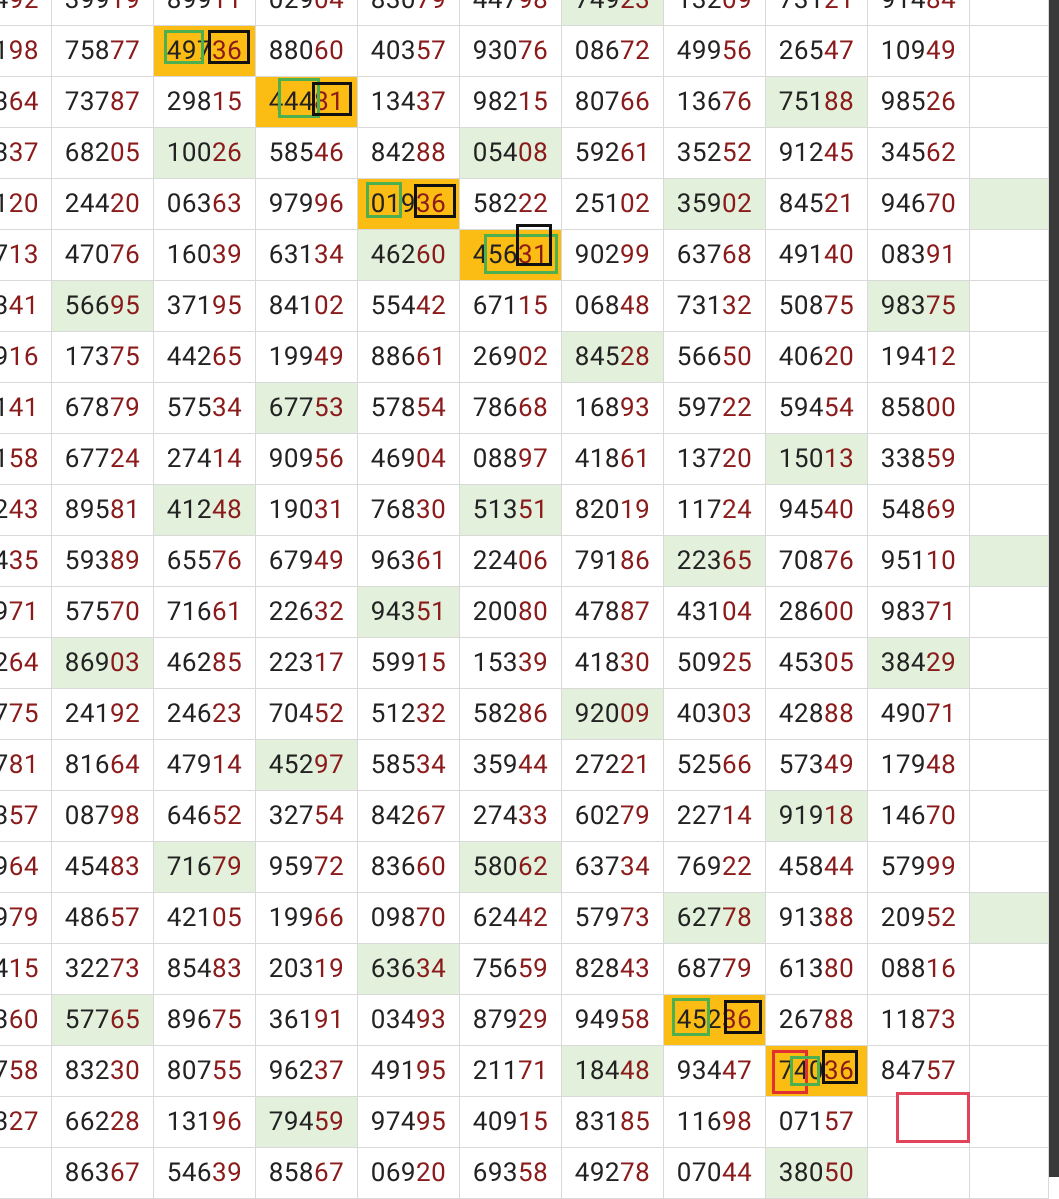  What do you see at coordinates (205, 204) in the screenshot?
I see `grid-cell: 063 63` at bounding box center [205, 204].